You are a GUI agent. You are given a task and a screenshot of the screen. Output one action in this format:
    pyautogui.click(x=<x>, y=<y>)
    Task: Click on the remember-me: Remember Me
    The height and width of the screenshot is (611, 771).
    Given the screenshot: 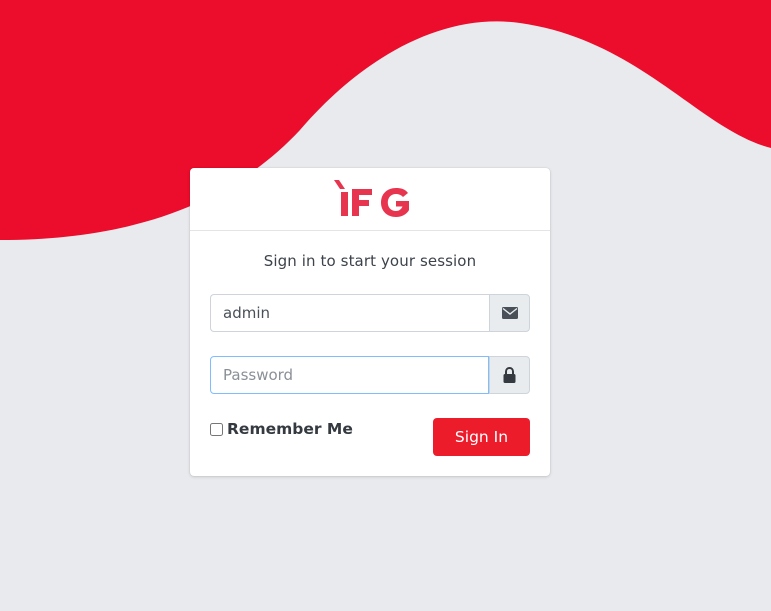 What is the action you would take?
    pyautogui.click(x=281, y=429)
    